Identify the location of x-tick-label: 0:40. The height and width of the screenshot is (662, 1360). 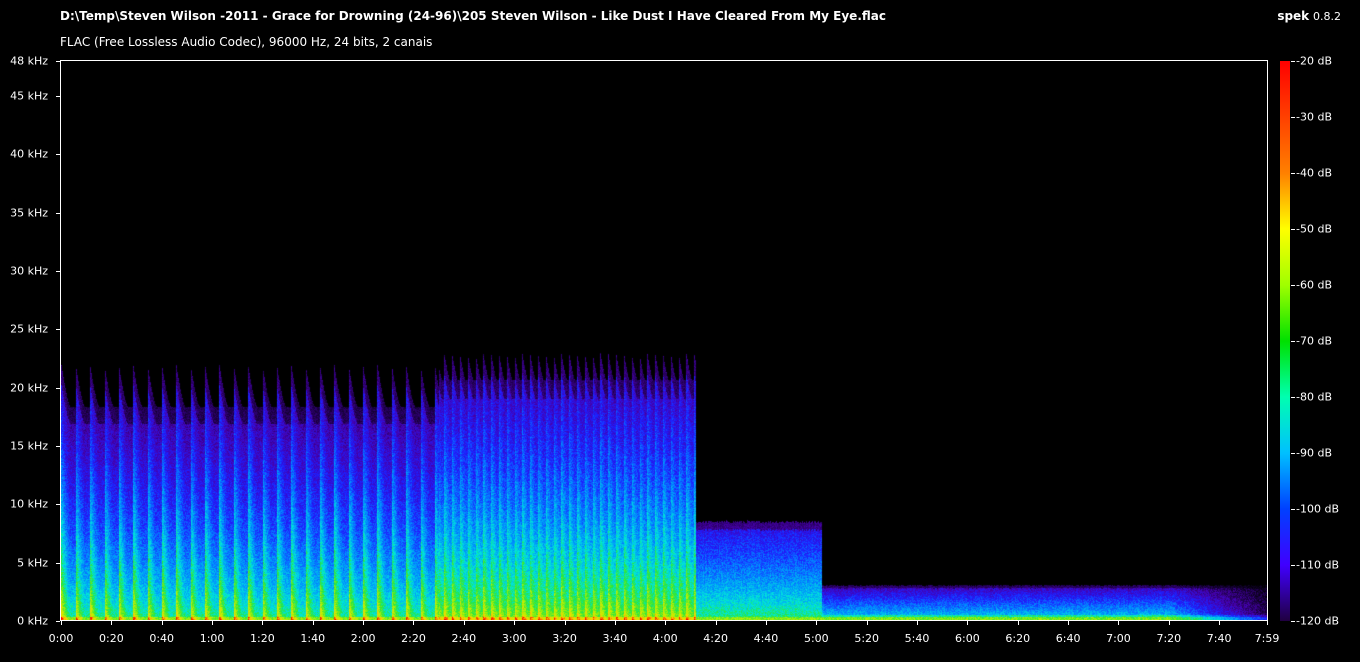
(162, 638).